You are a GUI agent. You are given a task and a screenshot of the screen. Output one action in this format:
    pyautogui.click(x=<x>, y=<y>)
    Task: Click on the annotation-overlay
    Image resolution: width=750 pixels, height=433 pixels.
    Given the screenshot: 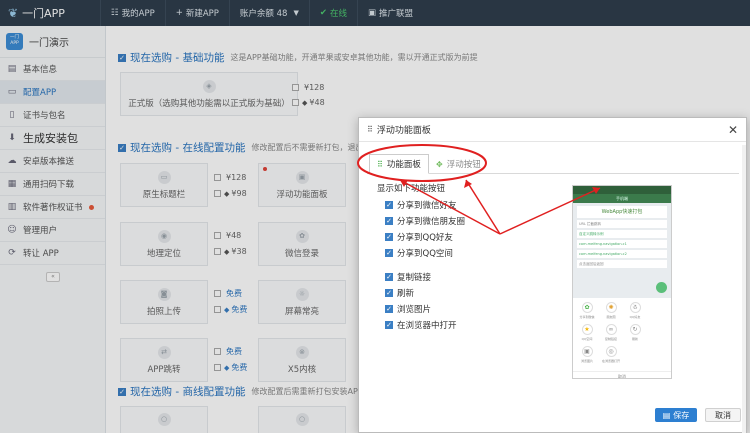 What is the action you would take?
    pyautogui.click(x=479, y=189)
    